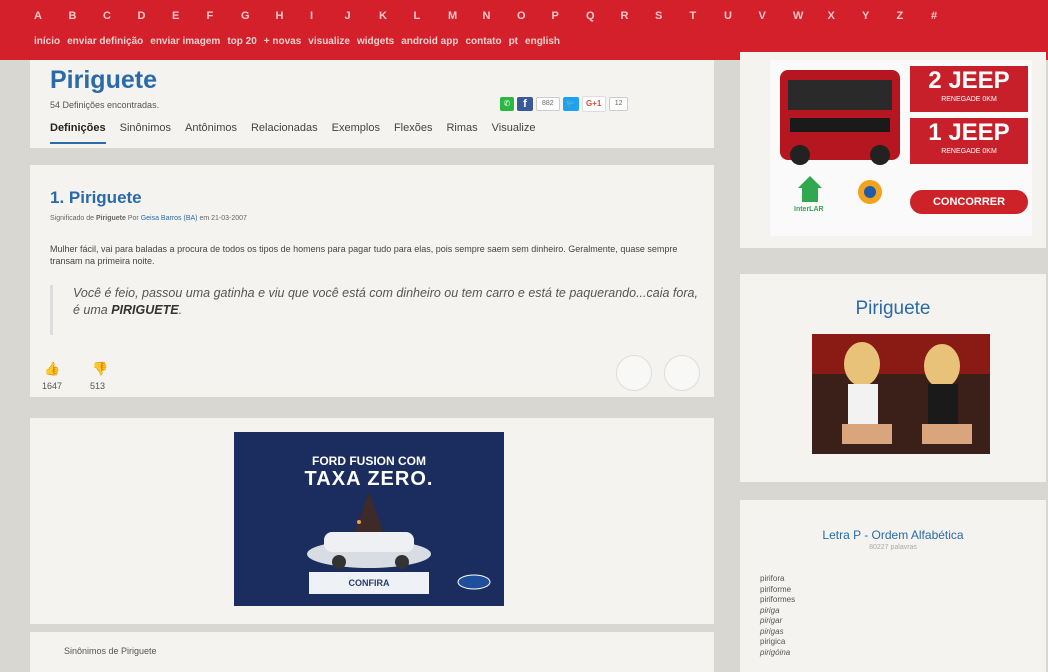 Image resolution: width=1048 pixels, height=672 pixels. I want to click on whatsapp-icon: ✆, so click(507, 104).